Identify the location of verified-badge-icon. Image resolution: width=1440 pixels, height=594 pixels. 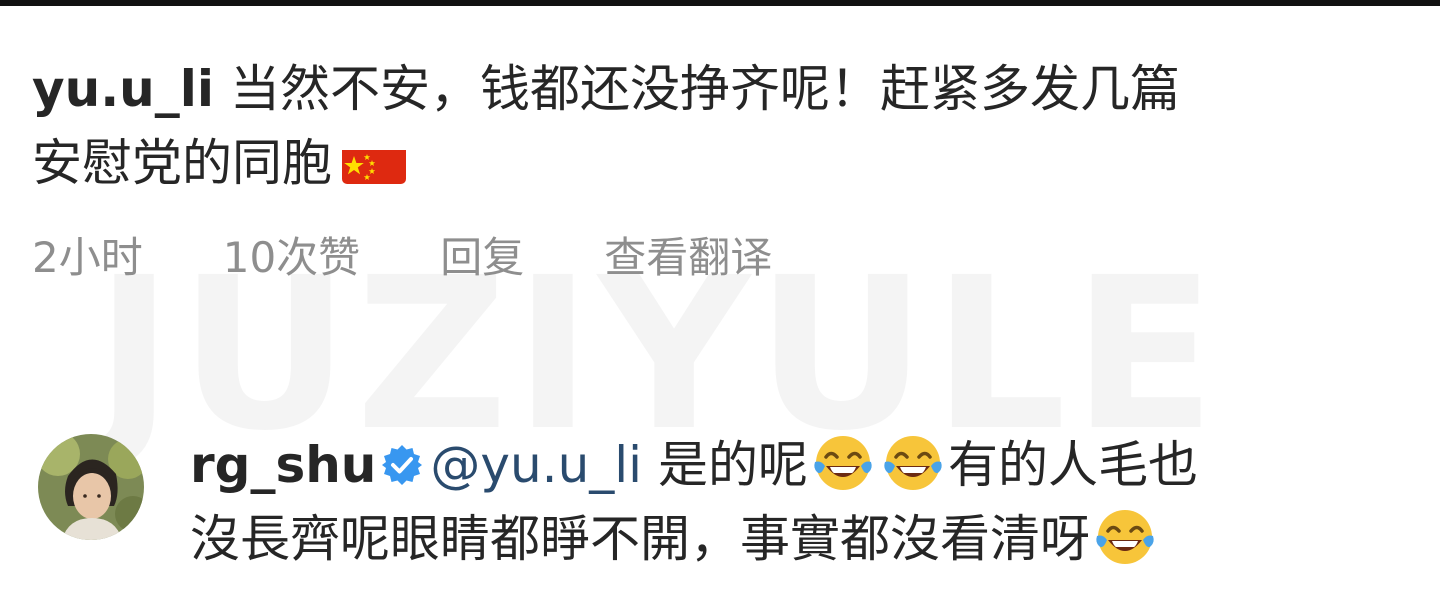
(402, 459).